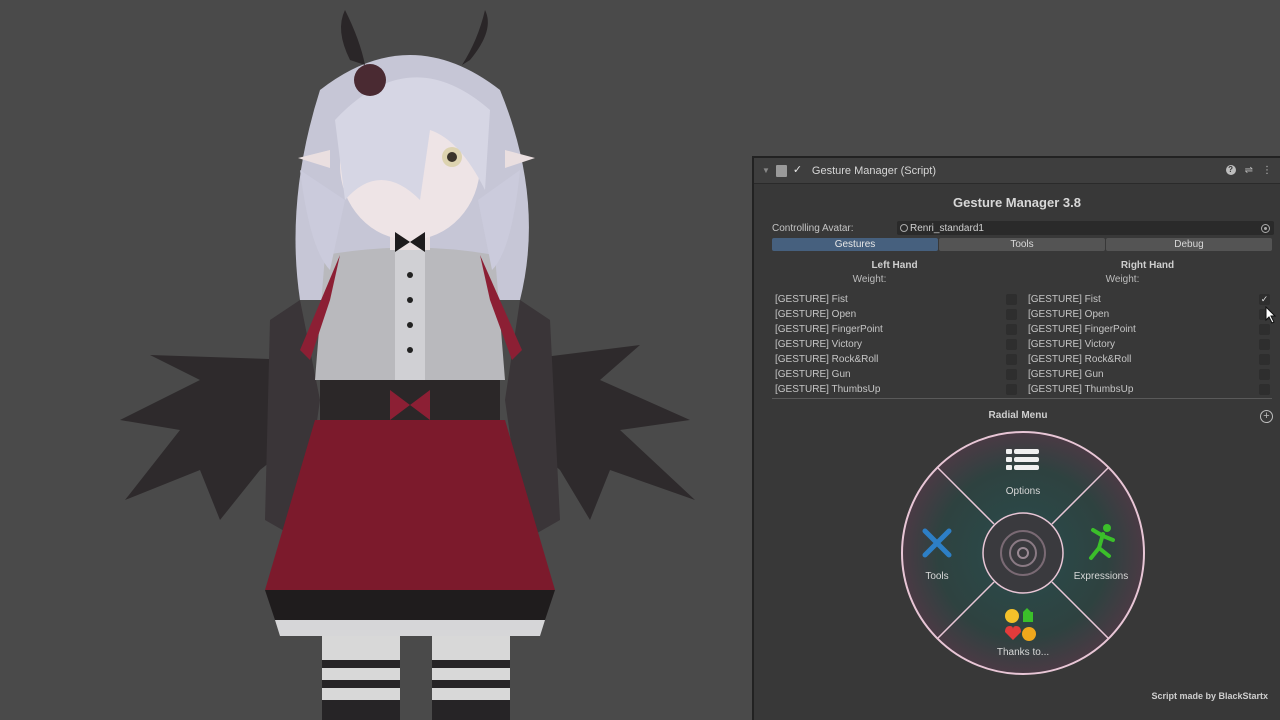  I want to click on left-gesture-label: [GESTURE] Rock&Roll, so click(827, 359).